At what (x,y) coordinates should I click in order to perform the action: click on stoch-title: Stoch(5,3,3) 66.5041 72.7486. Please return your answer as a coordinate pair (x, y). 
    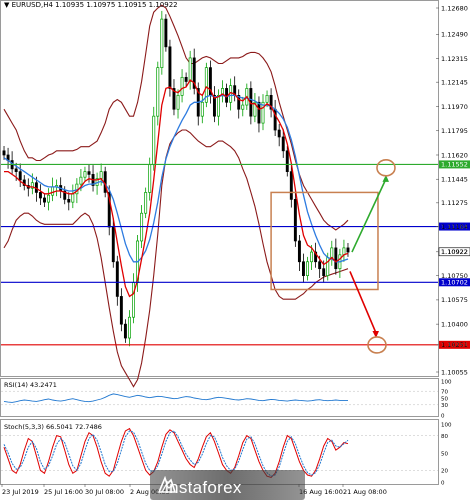
    Looking at the image, I should click on (53, 427).